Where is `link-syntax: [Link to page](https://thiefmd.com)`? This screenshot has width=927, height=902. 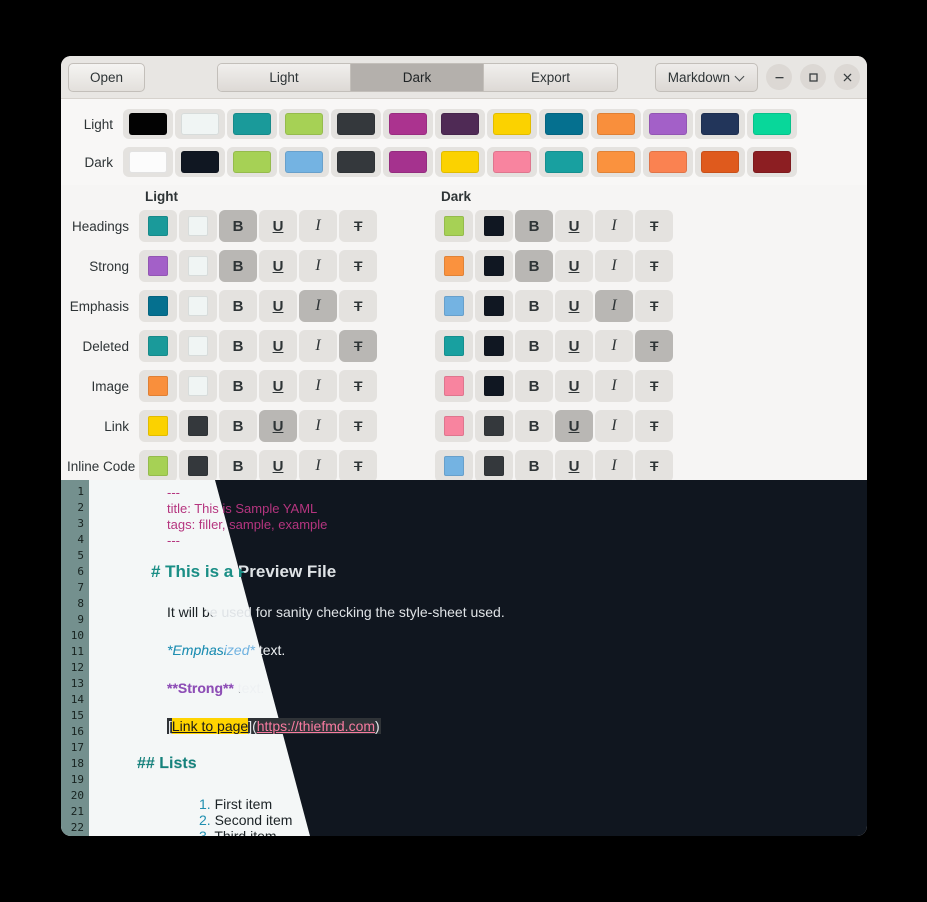 link-syntax: [Link to page](https://thiefmd.com) is located at coordinates (274, 726).